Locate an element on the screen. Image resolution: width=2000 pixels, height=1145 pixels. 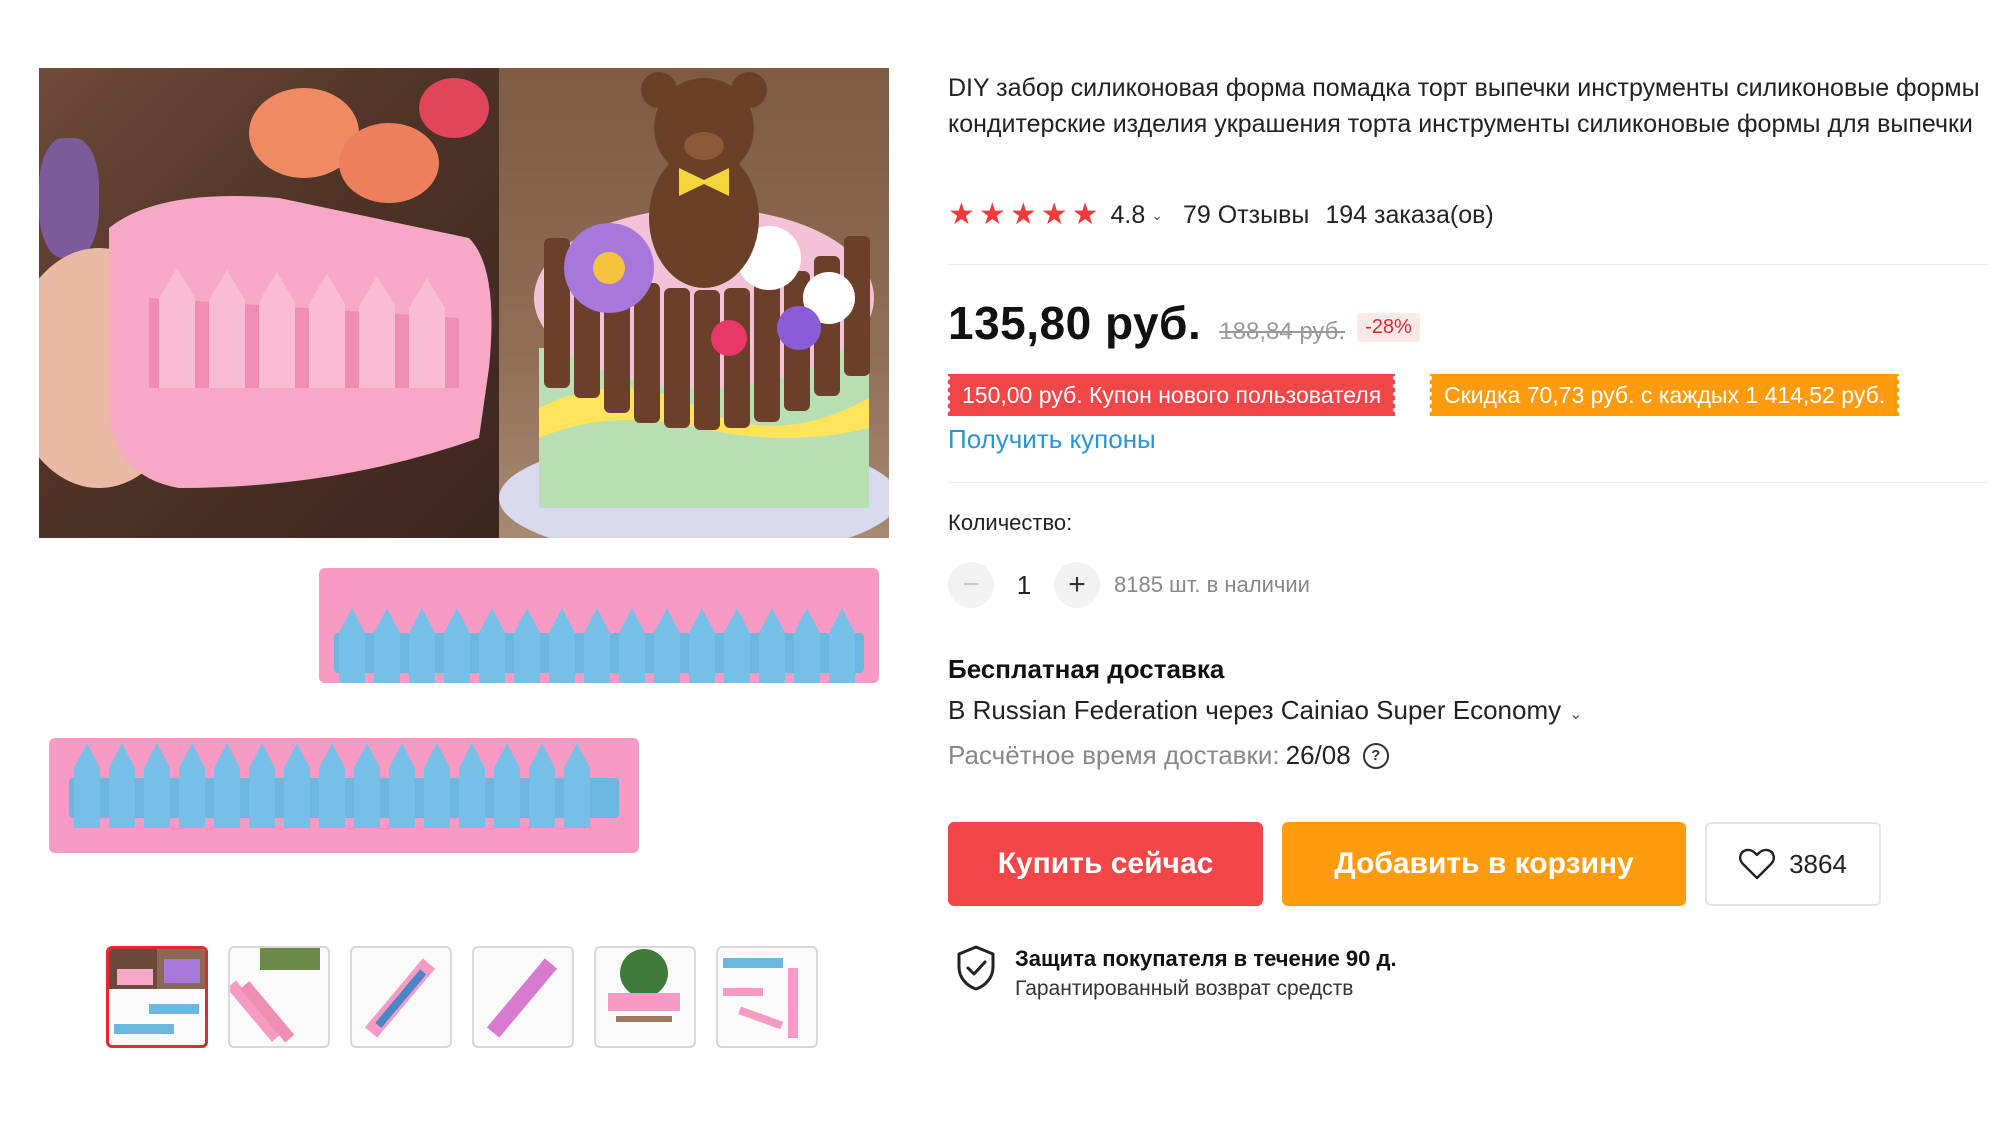
wishlist-count: 3864 is located at coordinates (1818, 863).